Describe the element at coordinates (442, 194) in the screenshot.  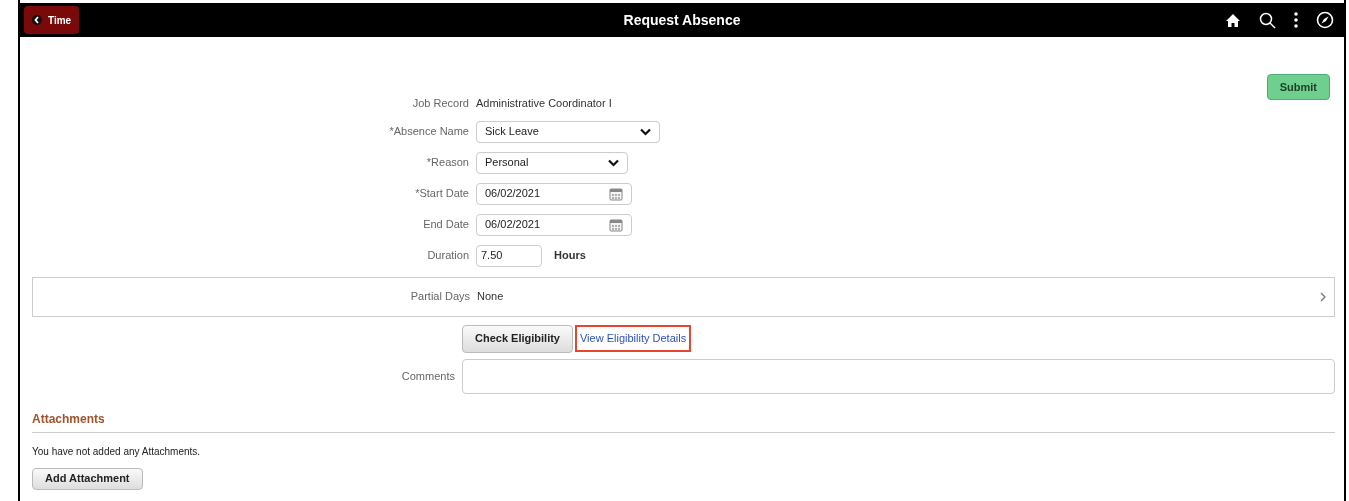
I see `field-label: *Start Date` at that location.